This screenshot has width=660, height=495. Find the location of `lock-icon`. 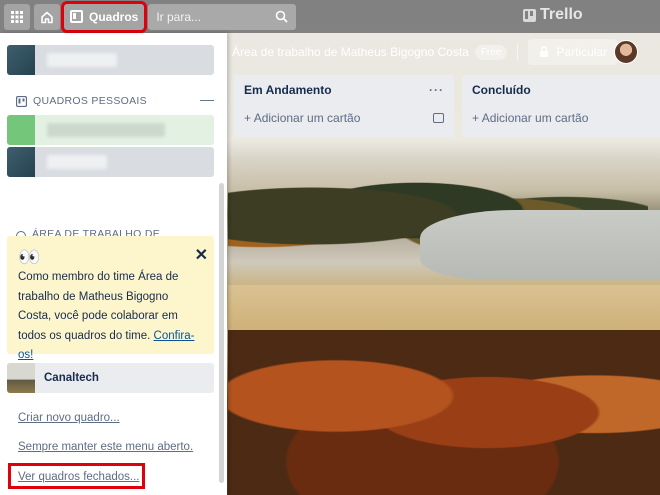

lock-icon is located at coordinates (544, 51).